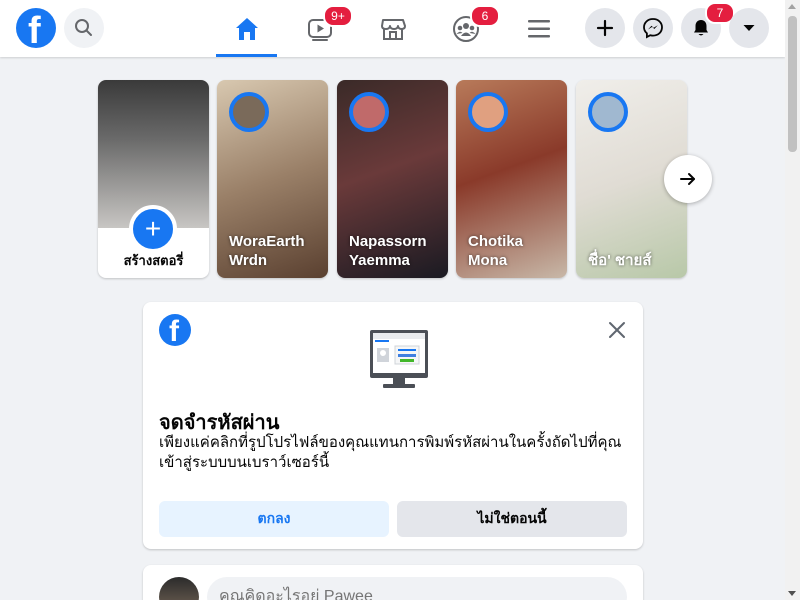  I want to click on top-navigation-bar: f 9+ 6 7, so click(392, 28).